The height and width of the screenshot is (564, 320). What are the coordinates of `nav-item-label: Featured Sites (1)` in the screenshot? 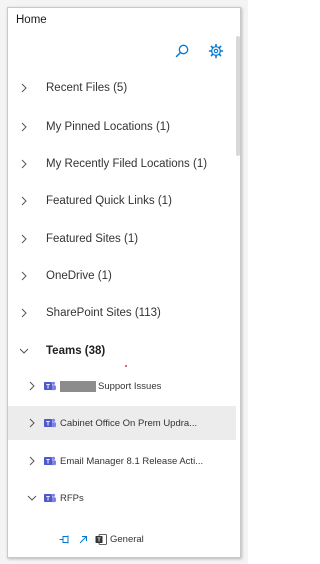 It's located at (92, 239).